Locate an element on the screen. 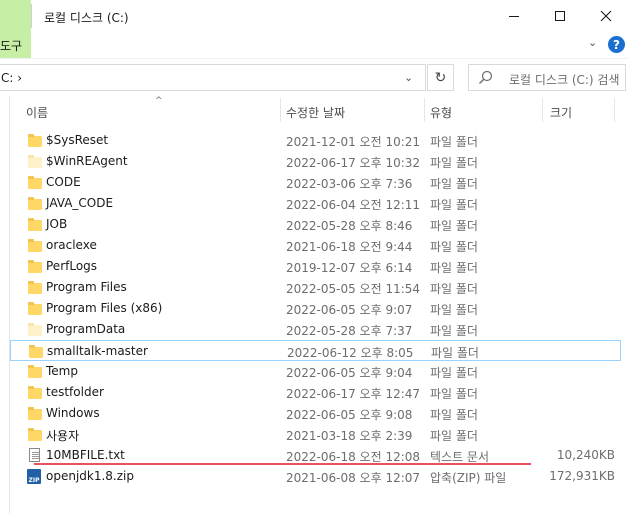 This screenshot has height=513, width=628. file-row: $WinREAgent 2022-06-17 오후 10:32 파일 폴더 is located at coordinates (315, 161).